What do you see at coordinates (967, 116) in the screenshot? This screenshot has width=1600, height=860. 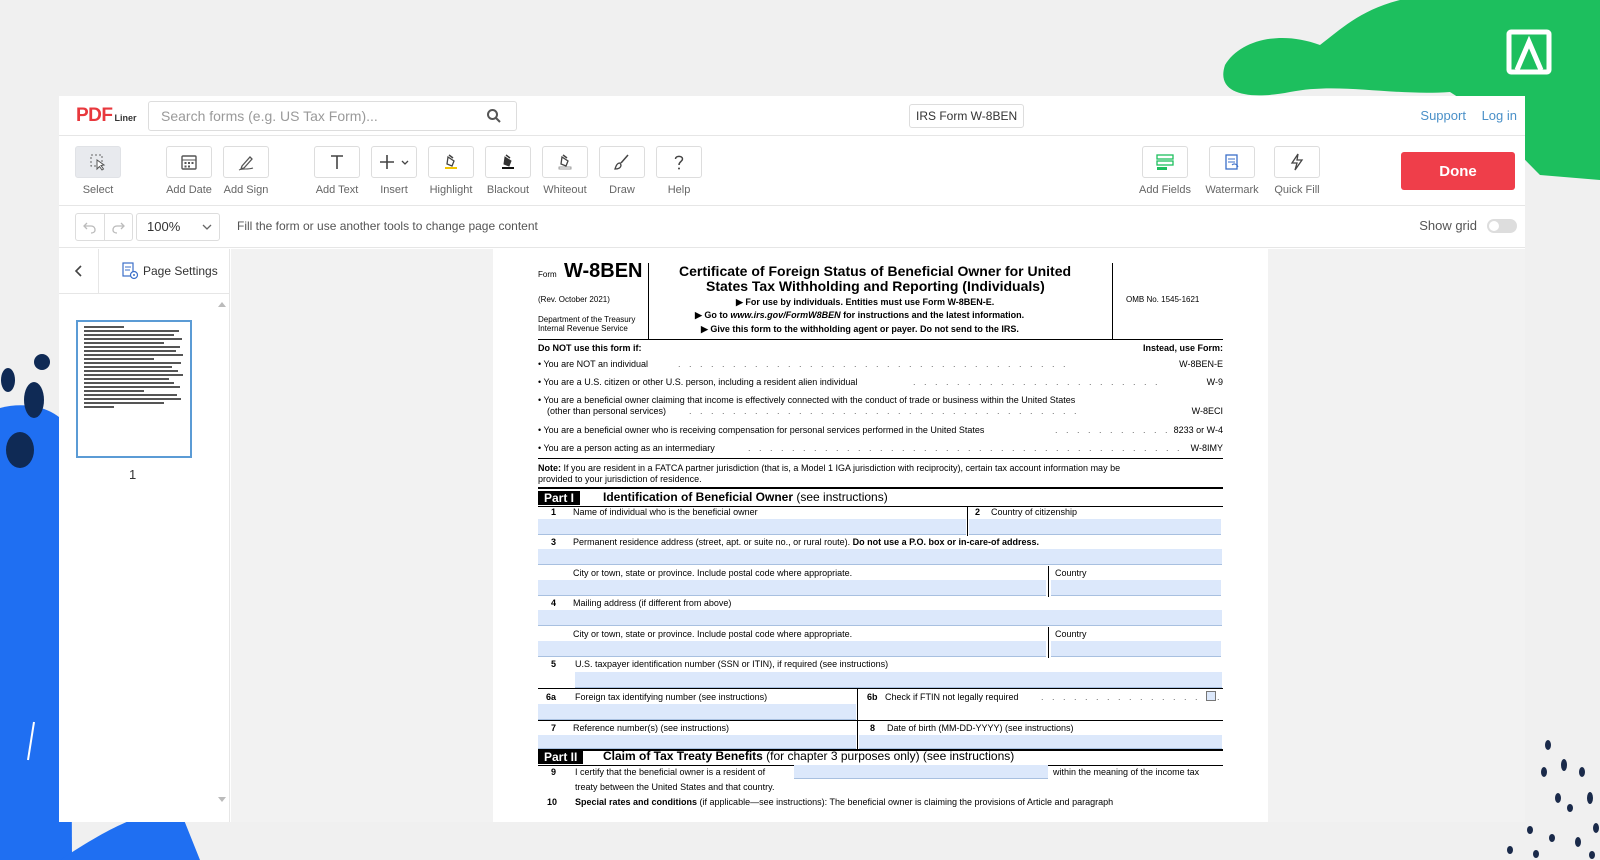 I see `document-name: IRS Form W-8BEN` at bounding box center [967, 116].